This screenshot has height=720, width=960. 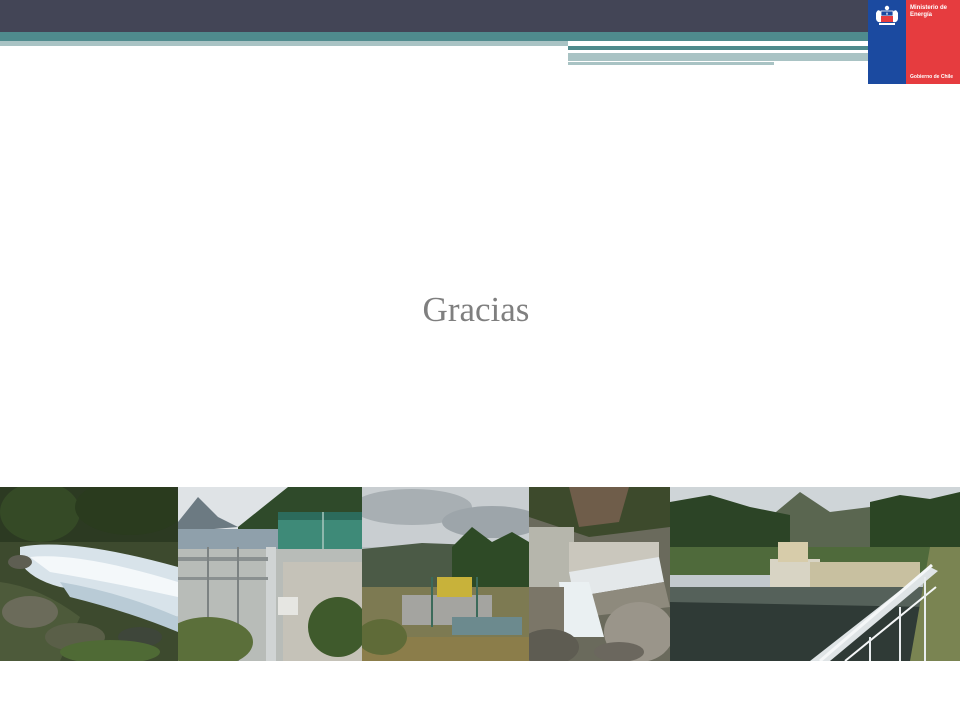 I want to click on logo-line-ministerio: Ministerio de, so click(x=929, y=8).